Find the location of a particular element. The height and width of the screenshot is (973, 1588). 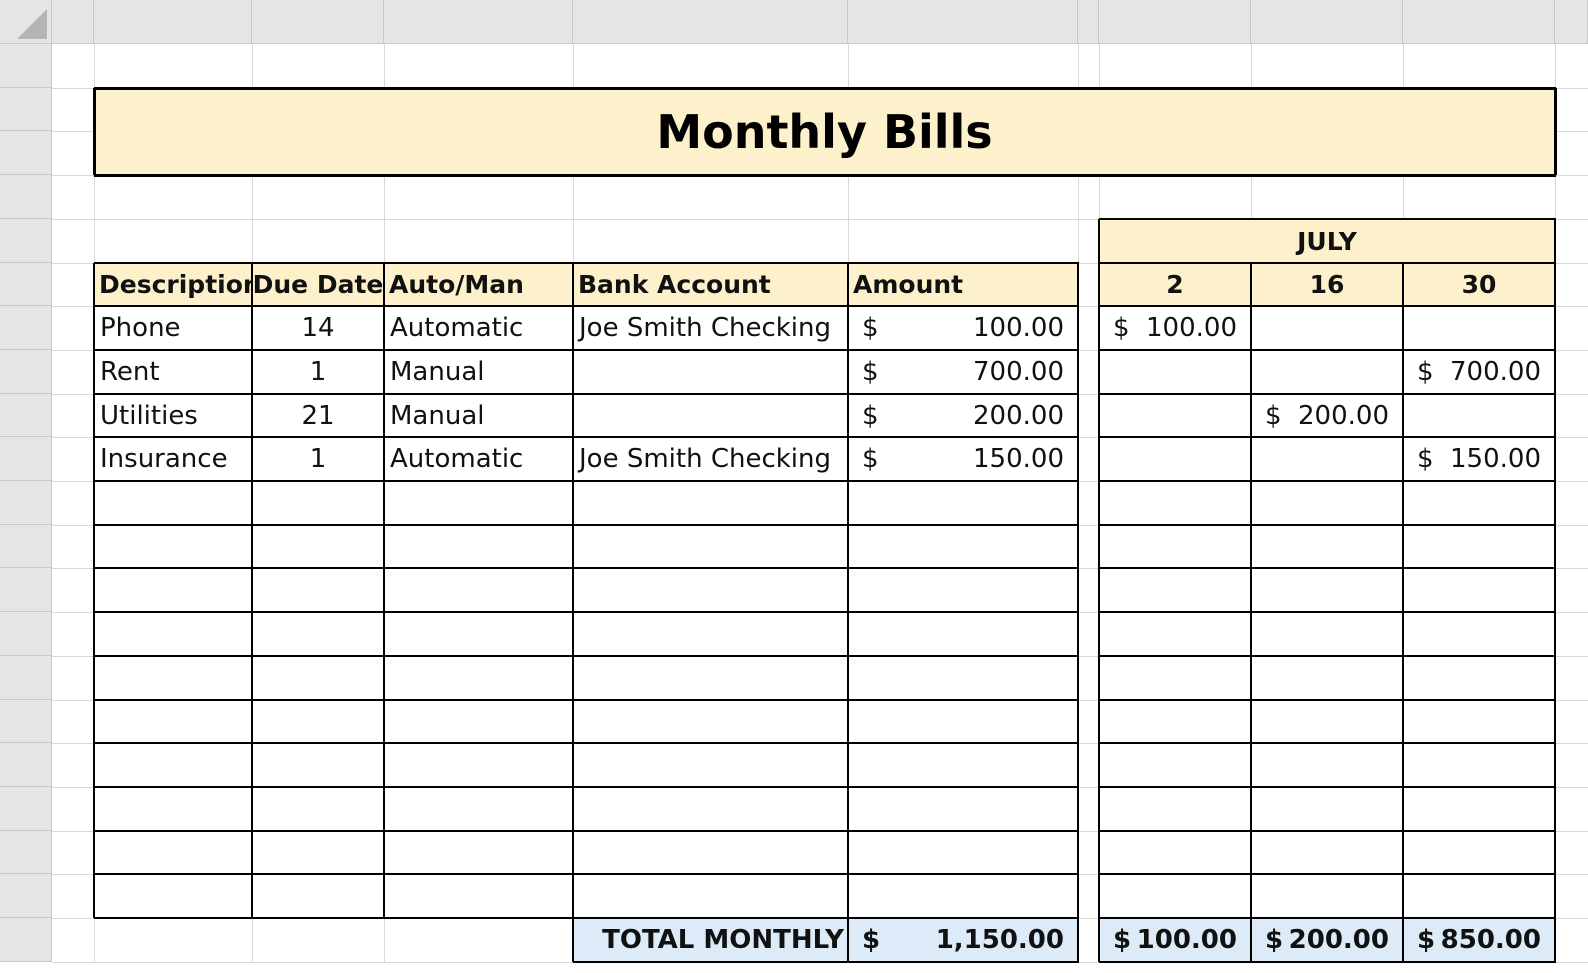

select-all-corner is located at coordinates (26, 22).